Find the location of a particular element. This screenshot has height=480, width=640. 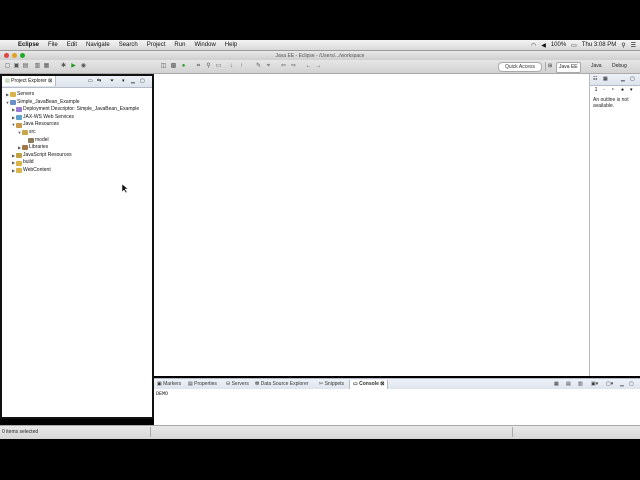

back-icon: ⇦ is located at coordinates (283, 66).